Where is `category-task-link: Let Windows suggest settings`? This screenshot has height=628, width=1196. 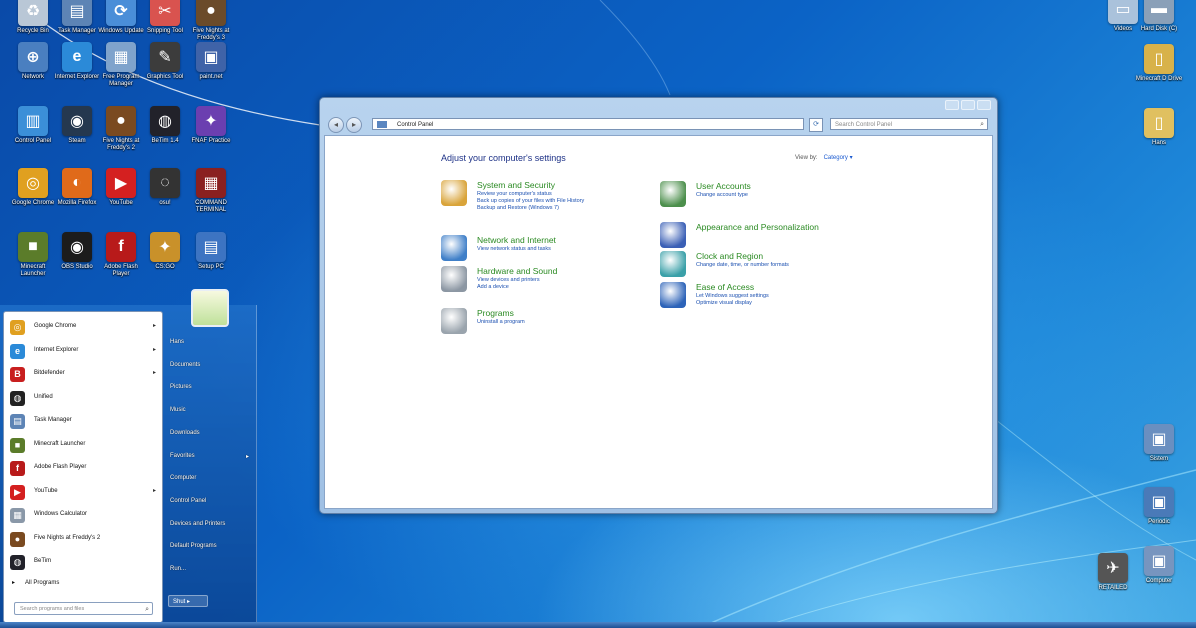 category-task-link: Let Windows suggest settings is located at coordinates (732, 296).